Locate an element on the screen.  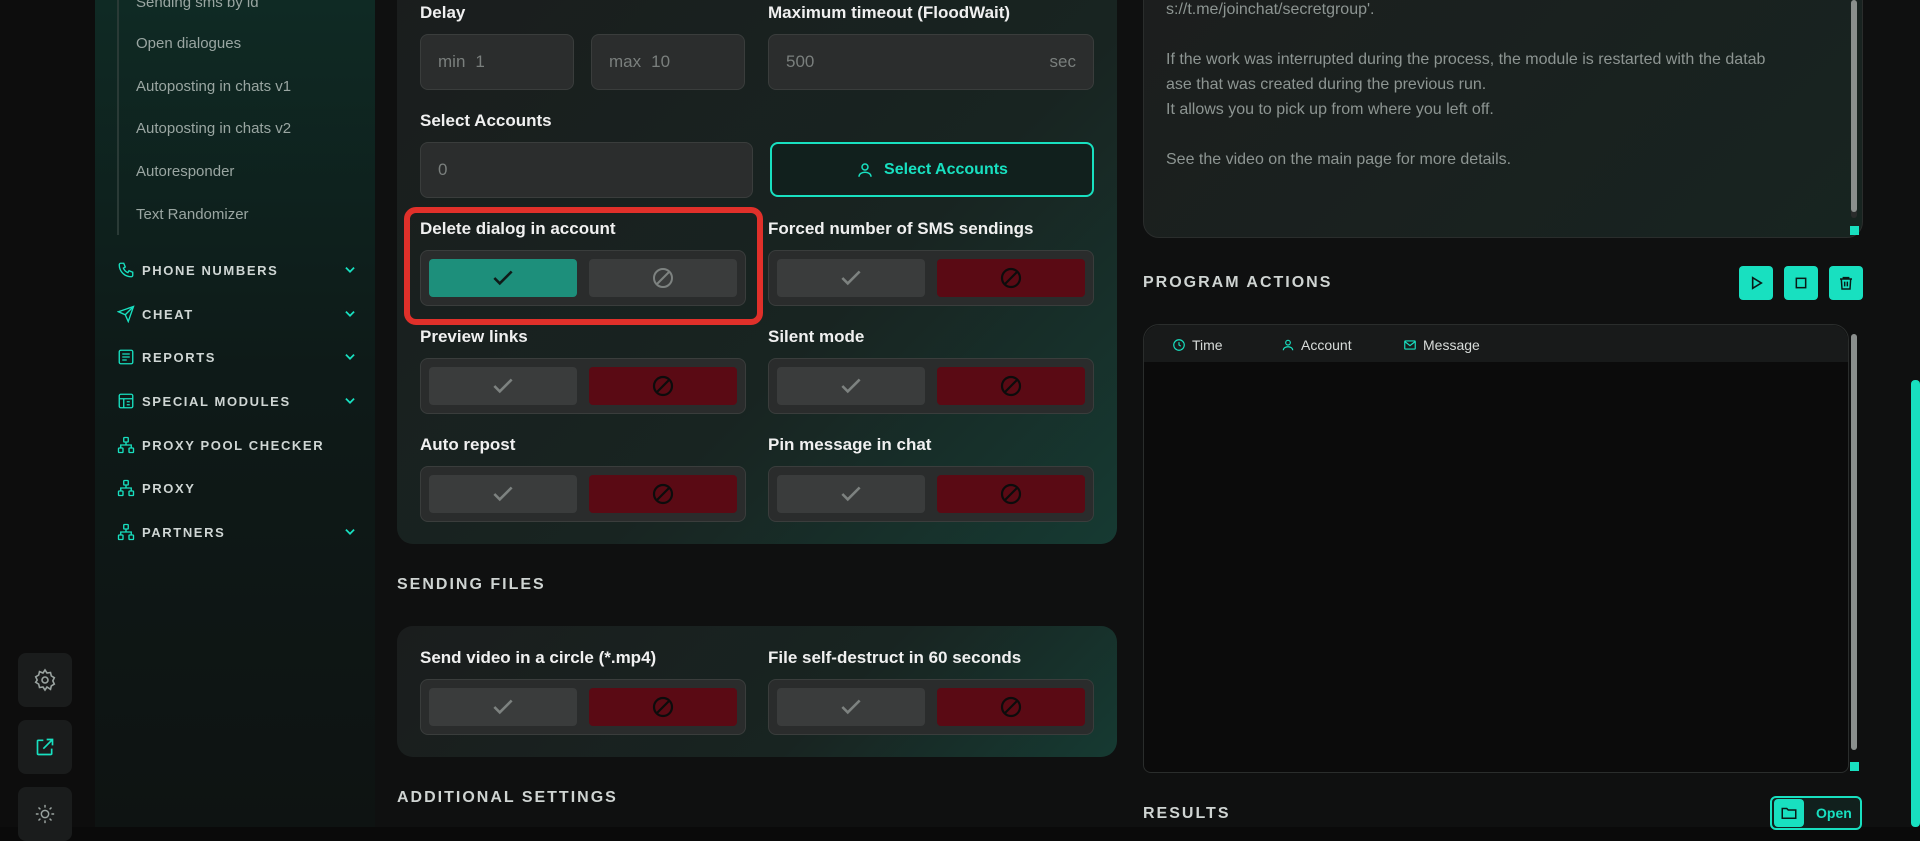
timeout-input: 500 sec is located at coordinates (931, 62).